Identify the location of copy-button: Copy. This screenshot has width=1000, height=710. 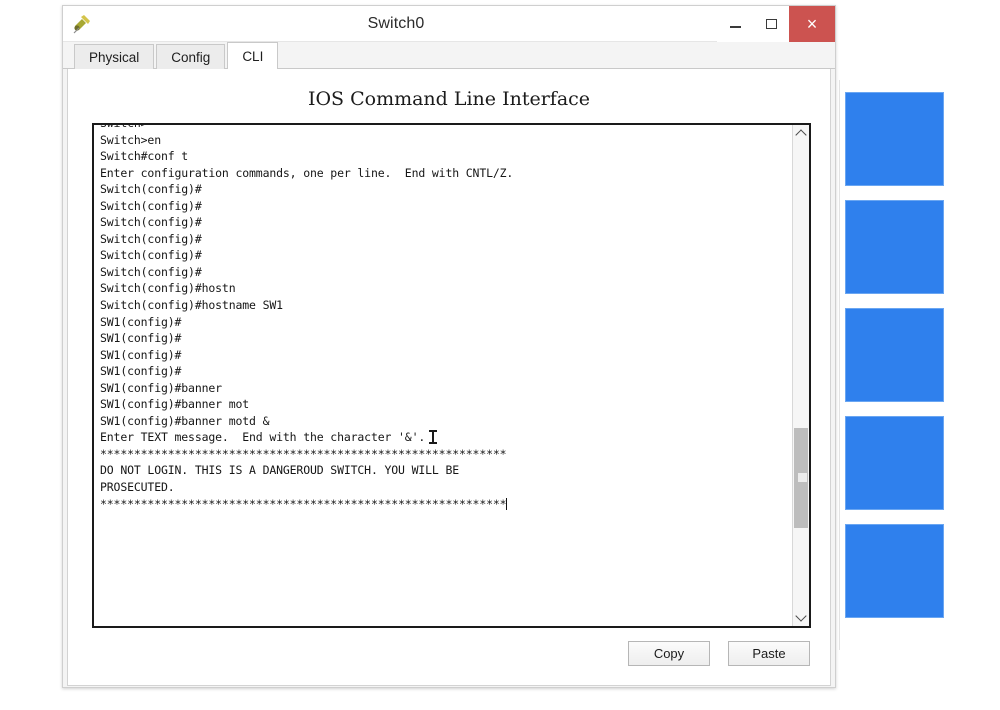
(669, 653).